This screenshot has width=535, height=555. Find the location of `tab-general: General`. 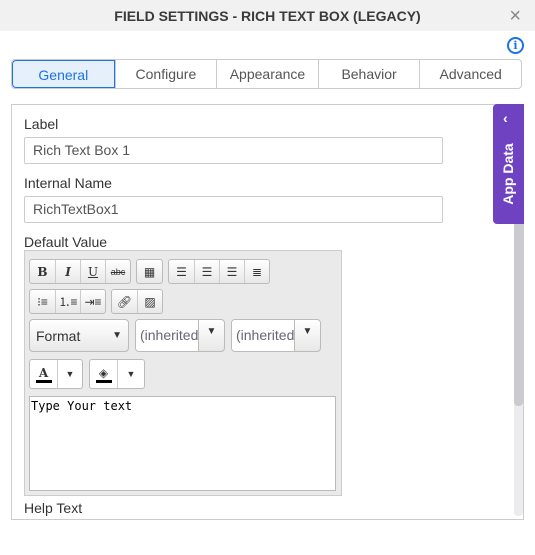

tab-general: General is located at coordinates (63, 74).